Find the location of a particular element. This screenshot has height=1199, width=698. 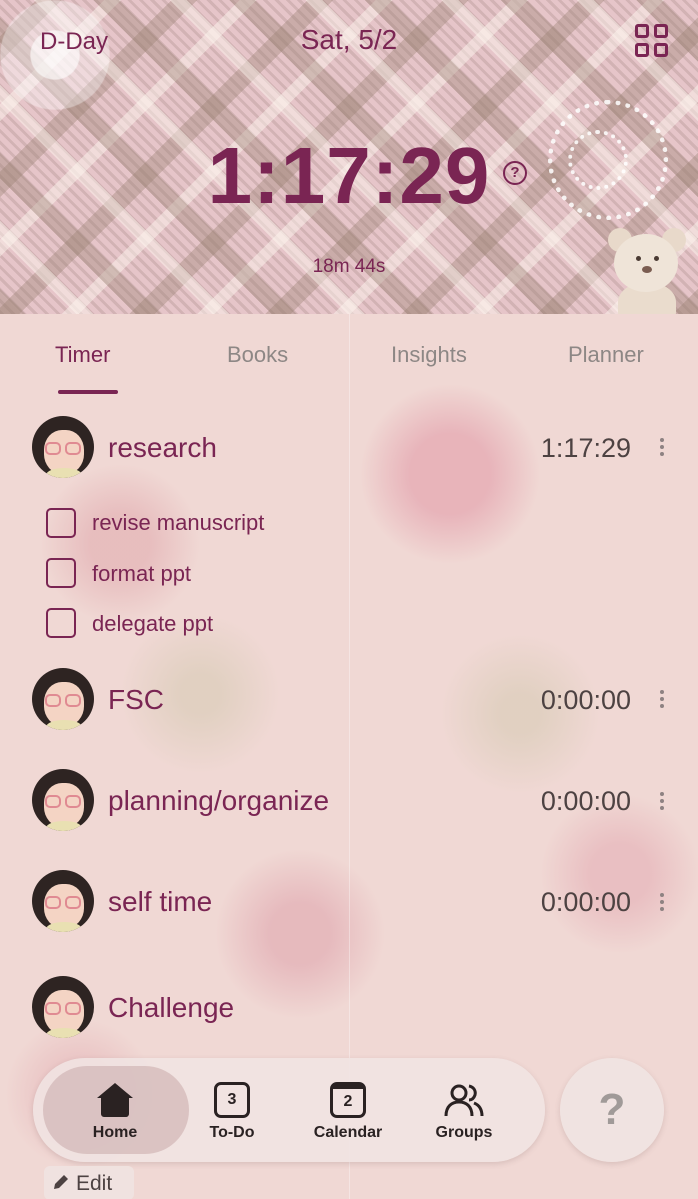

tab-insights: Insights is located at coordinates (429, 355).